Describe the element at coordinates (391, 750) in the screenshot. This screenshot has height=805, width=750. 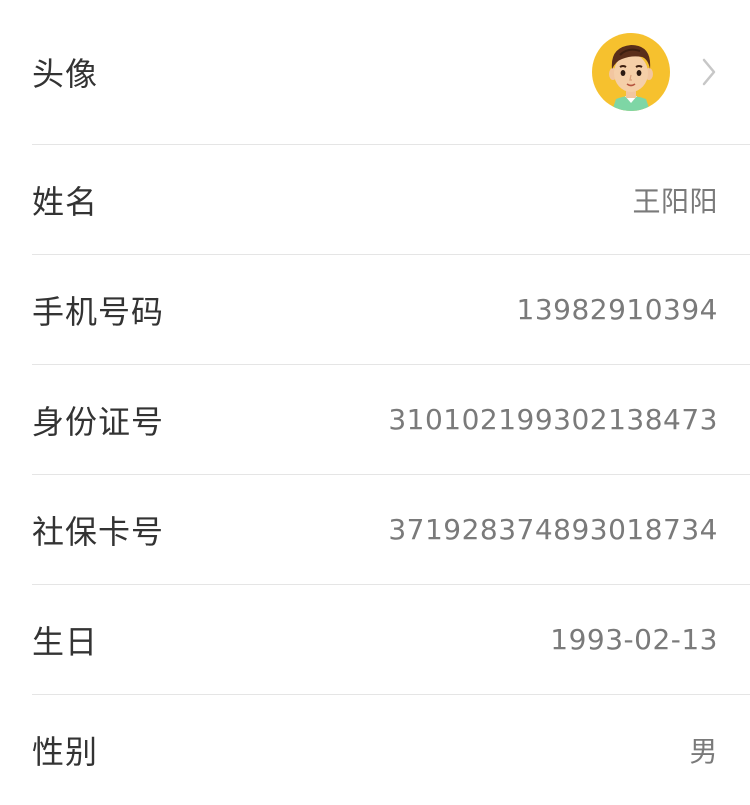
I see `profile-row-gender: 性别 男` at that location.